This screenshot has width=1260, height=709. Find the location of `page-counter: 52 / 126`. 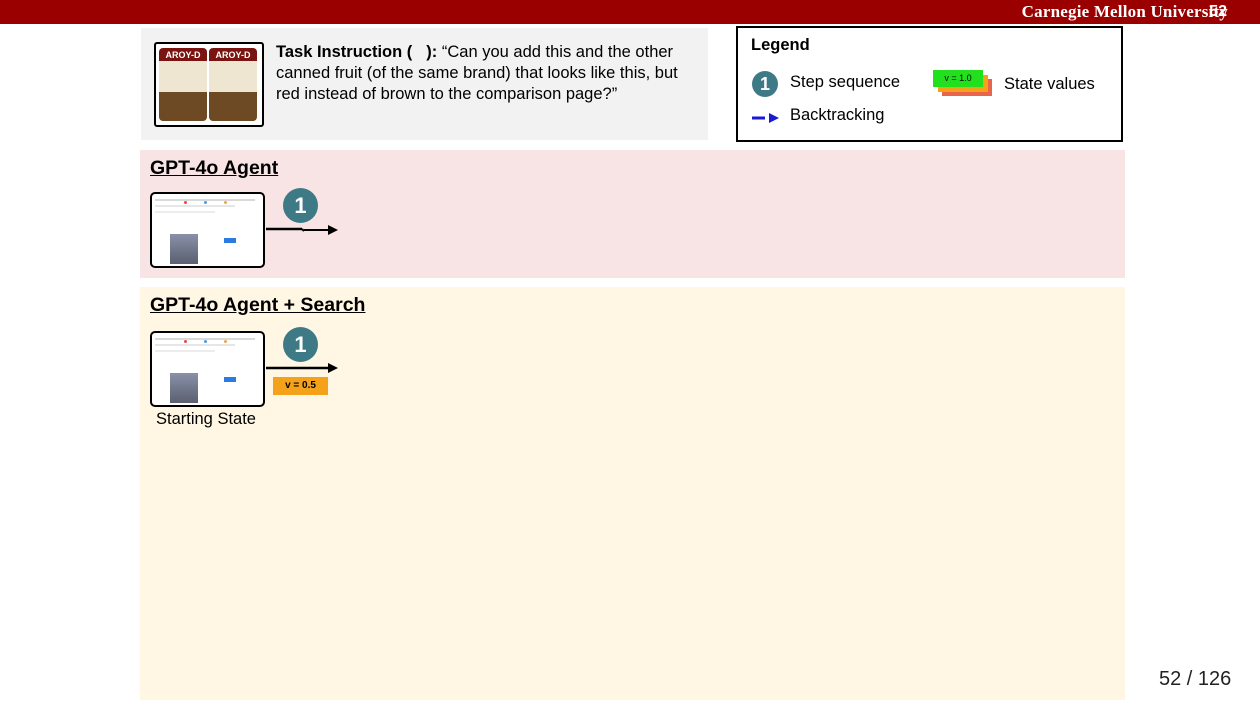

page-counter: 52 / 126 is located at coordinates (1195, 679).